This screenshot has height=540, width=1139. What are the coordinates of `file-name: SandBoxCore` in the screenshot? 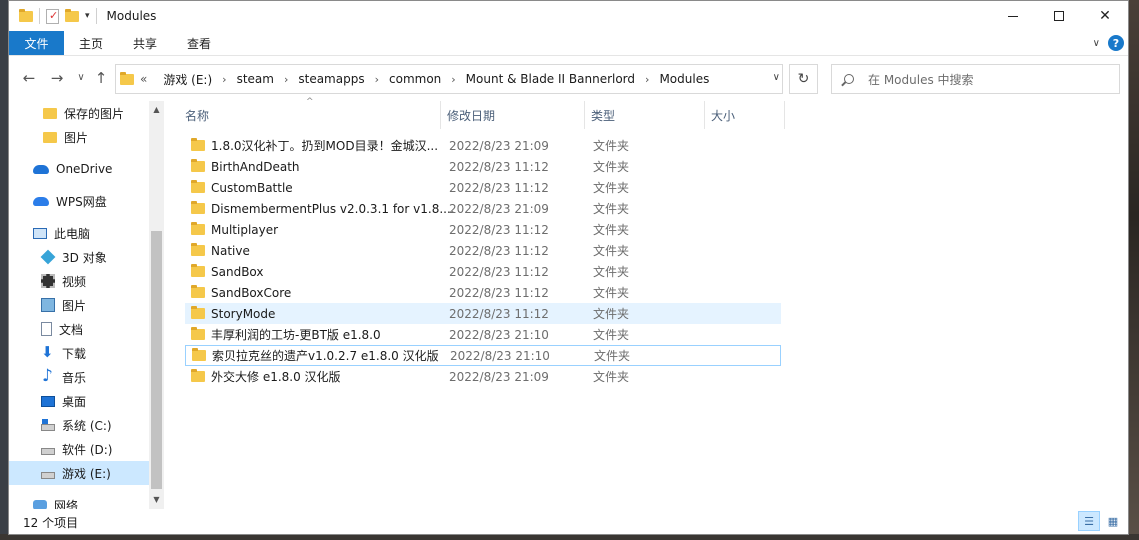 It's located at (251, 292).